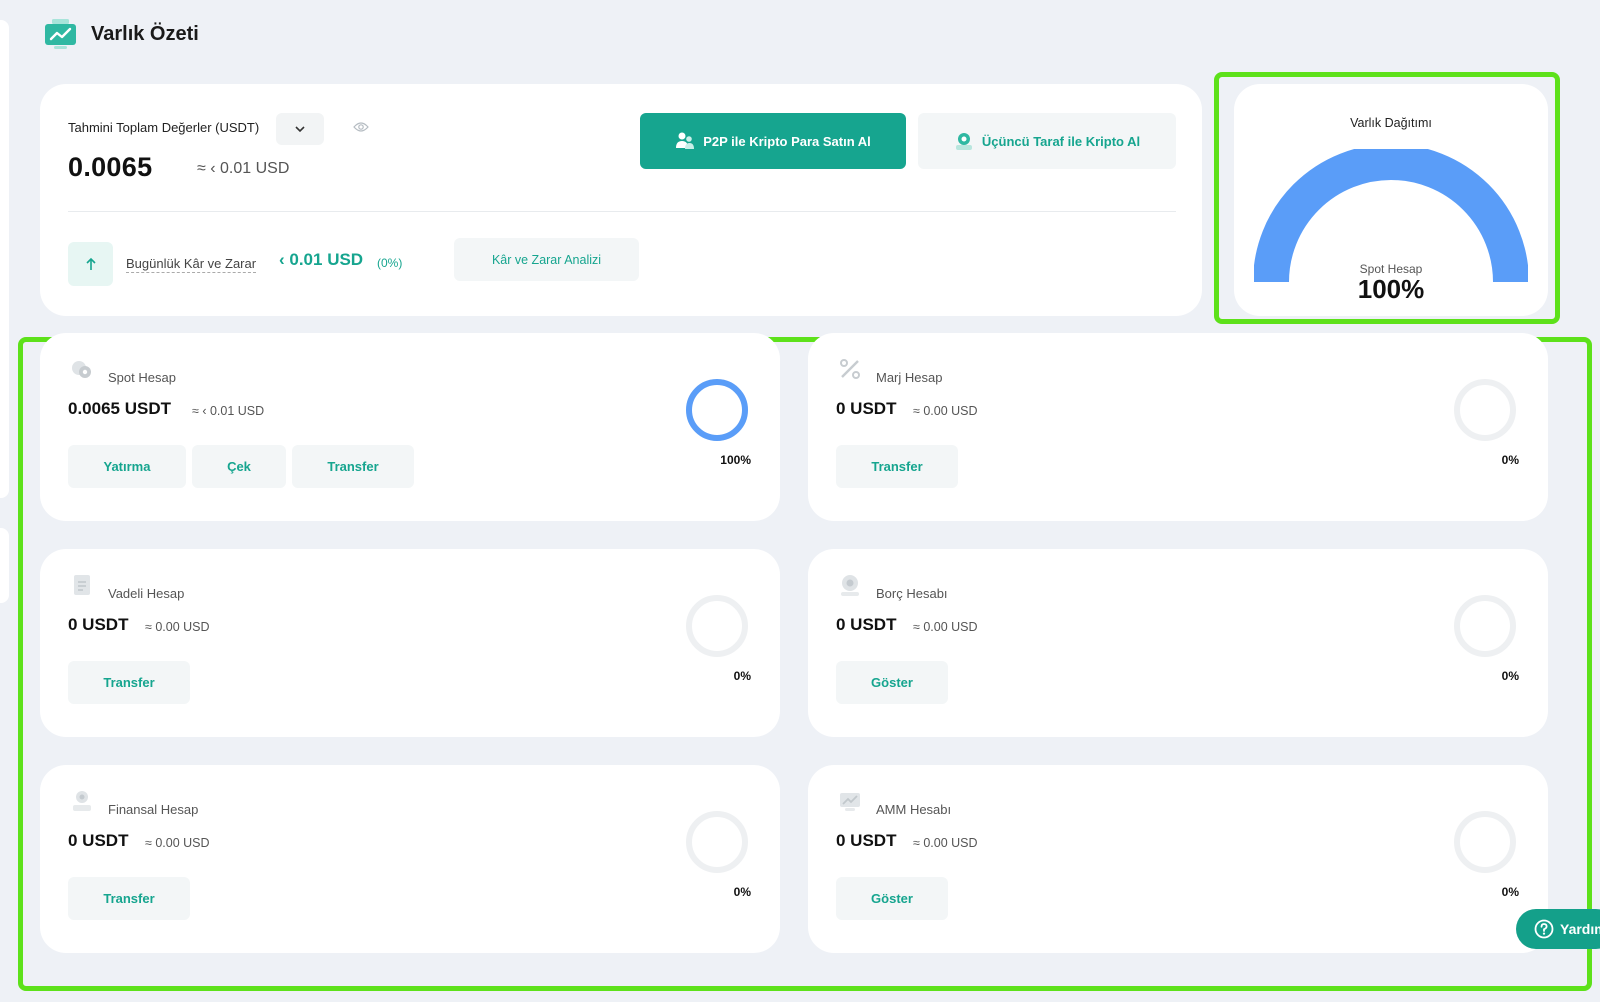 Image resolution: width=1600 pixels, height=1002 pixels. Describe the element at coordinates (110, 167) in the screenshot. I see `total-value: 0.0065` at that location.